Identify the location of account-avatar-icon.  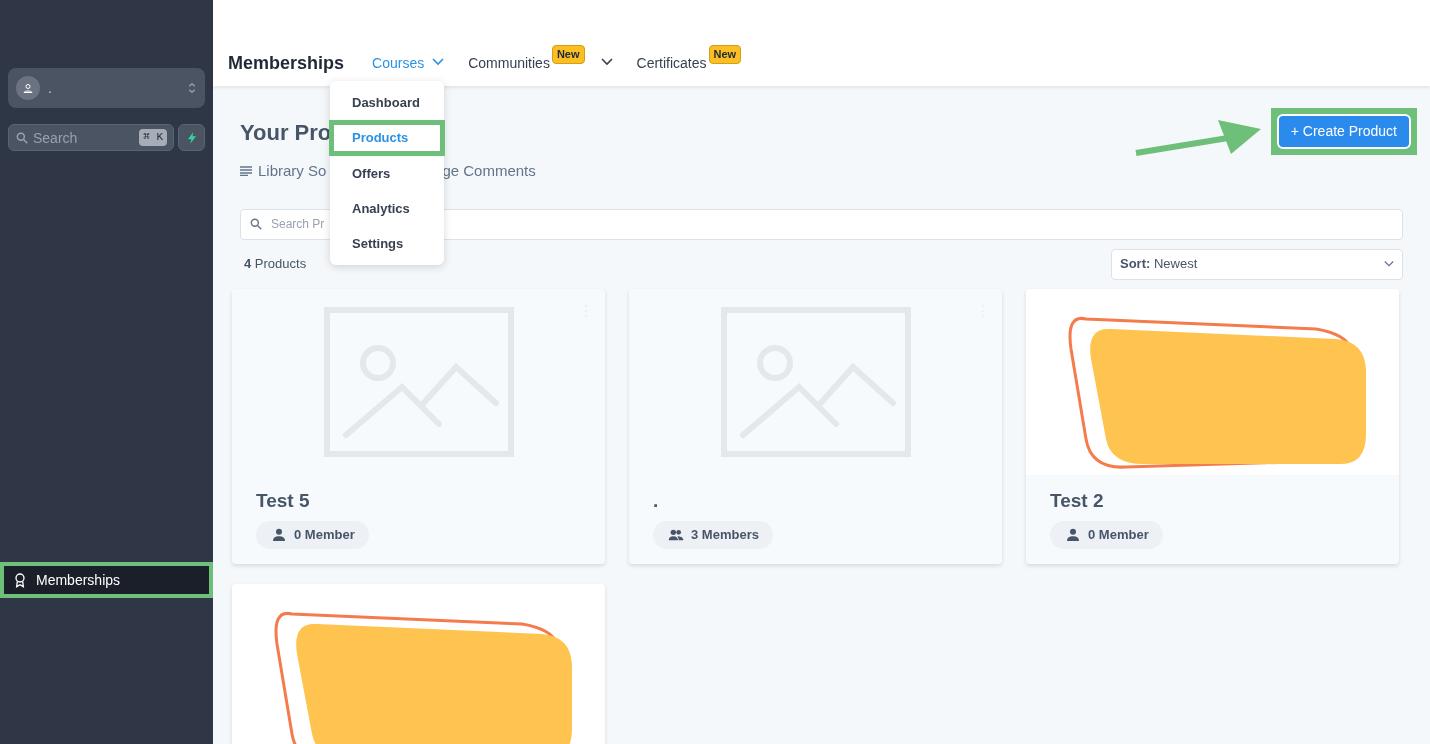
(28, 88).